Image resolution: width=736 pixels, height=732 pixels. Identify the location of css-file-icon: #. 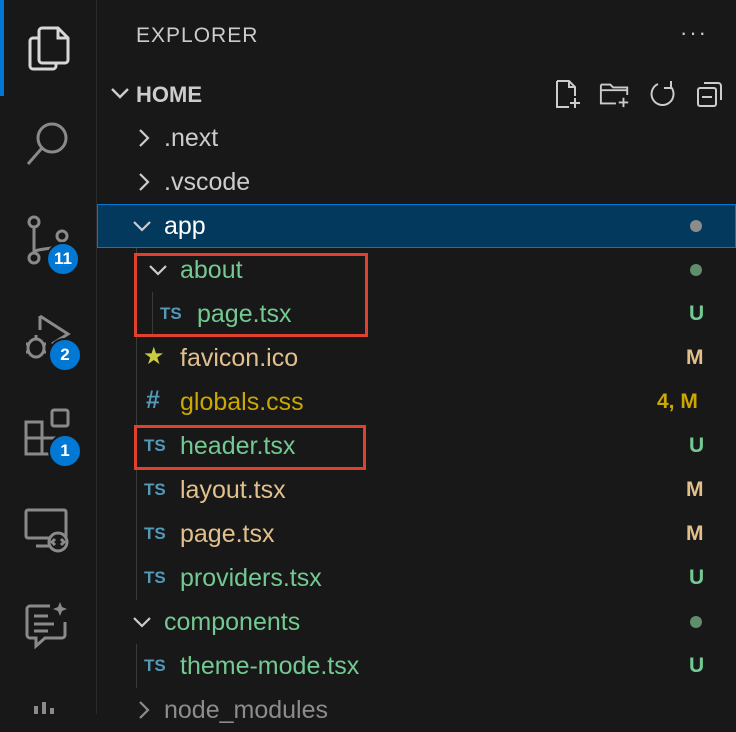
(153, 400).